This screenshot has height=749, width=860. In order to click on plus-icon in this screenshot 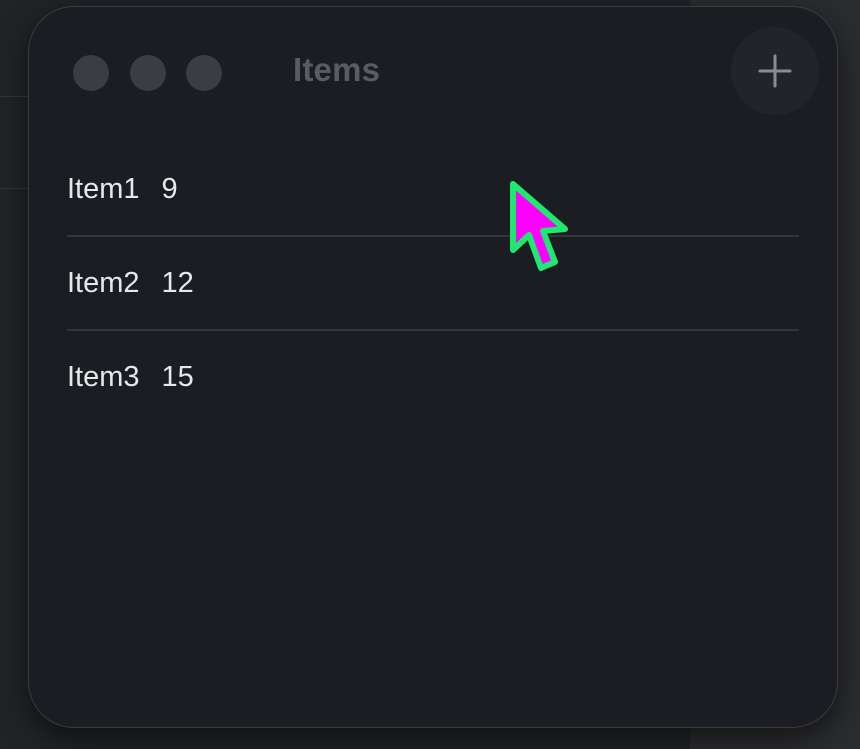, I will do `click(775, 71)`.